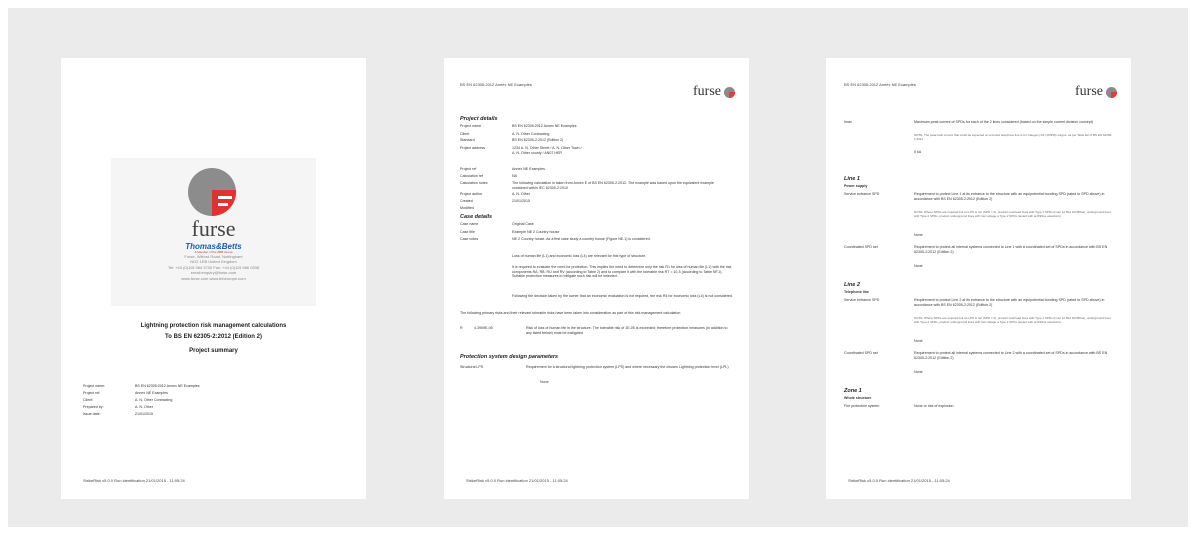  Describe the element at coordinates (213, 351) in the screenshot. I see `document-subtitle: Project summary` at that location.